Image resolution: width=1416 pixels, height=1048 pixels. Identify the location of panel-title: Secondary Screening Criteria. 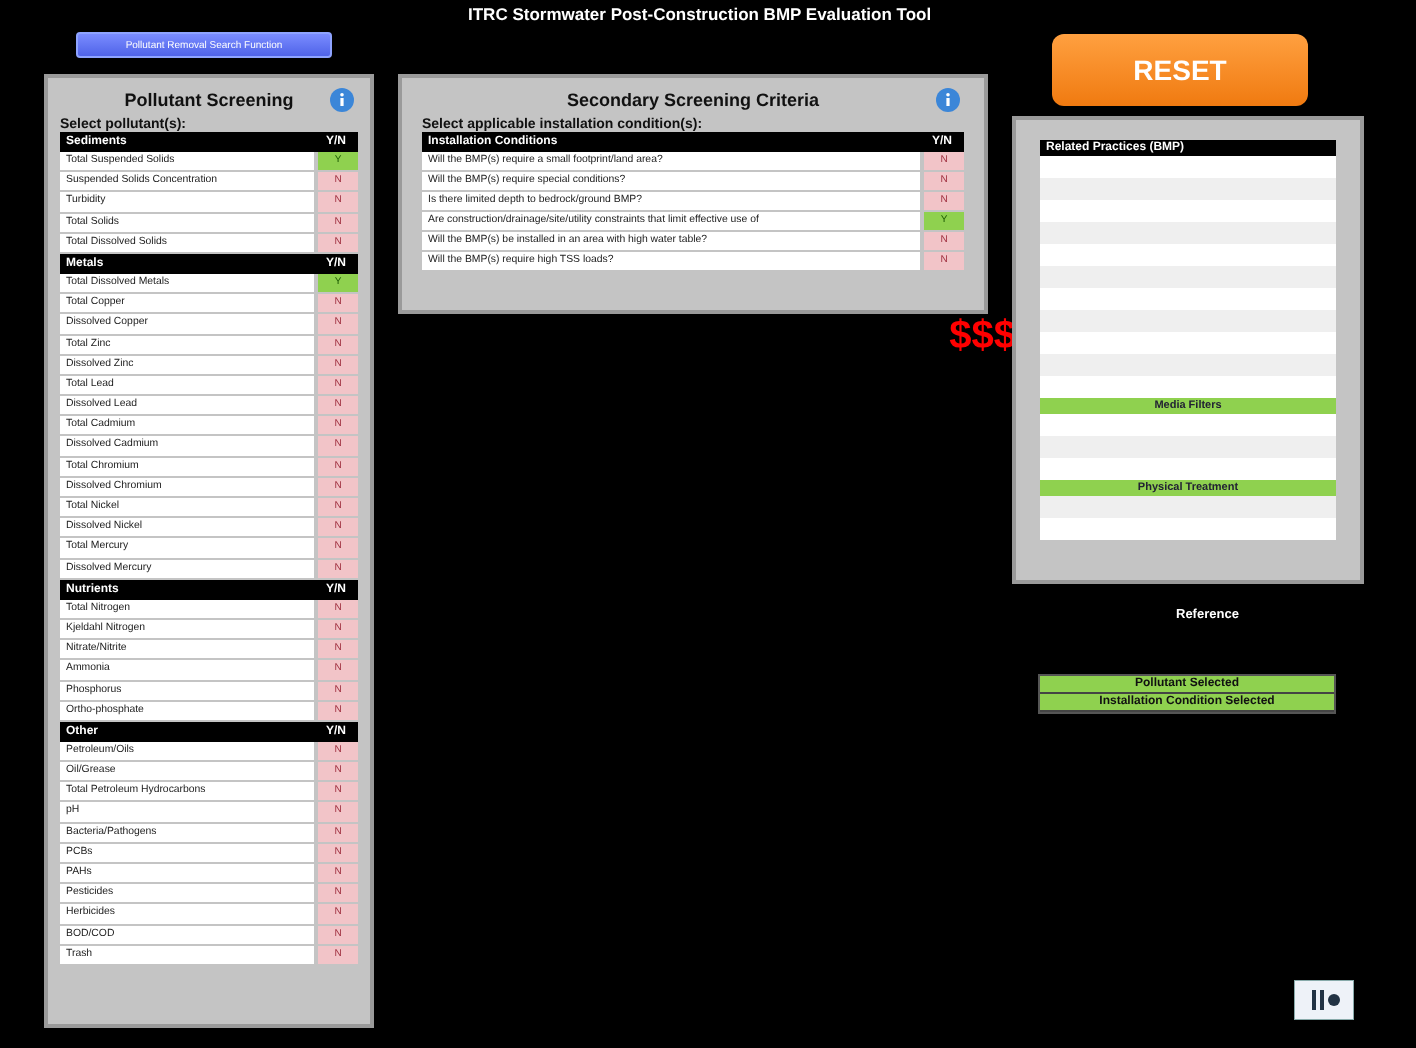
(693, 100).